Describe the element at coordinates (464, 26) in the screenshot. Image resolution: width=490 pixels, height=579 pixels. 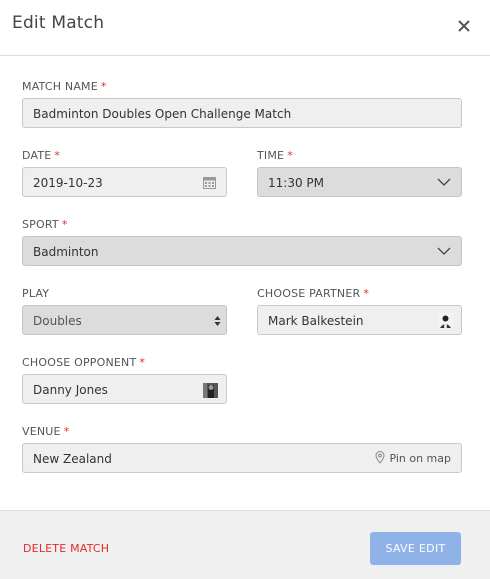
I see `close-icon` at that location.